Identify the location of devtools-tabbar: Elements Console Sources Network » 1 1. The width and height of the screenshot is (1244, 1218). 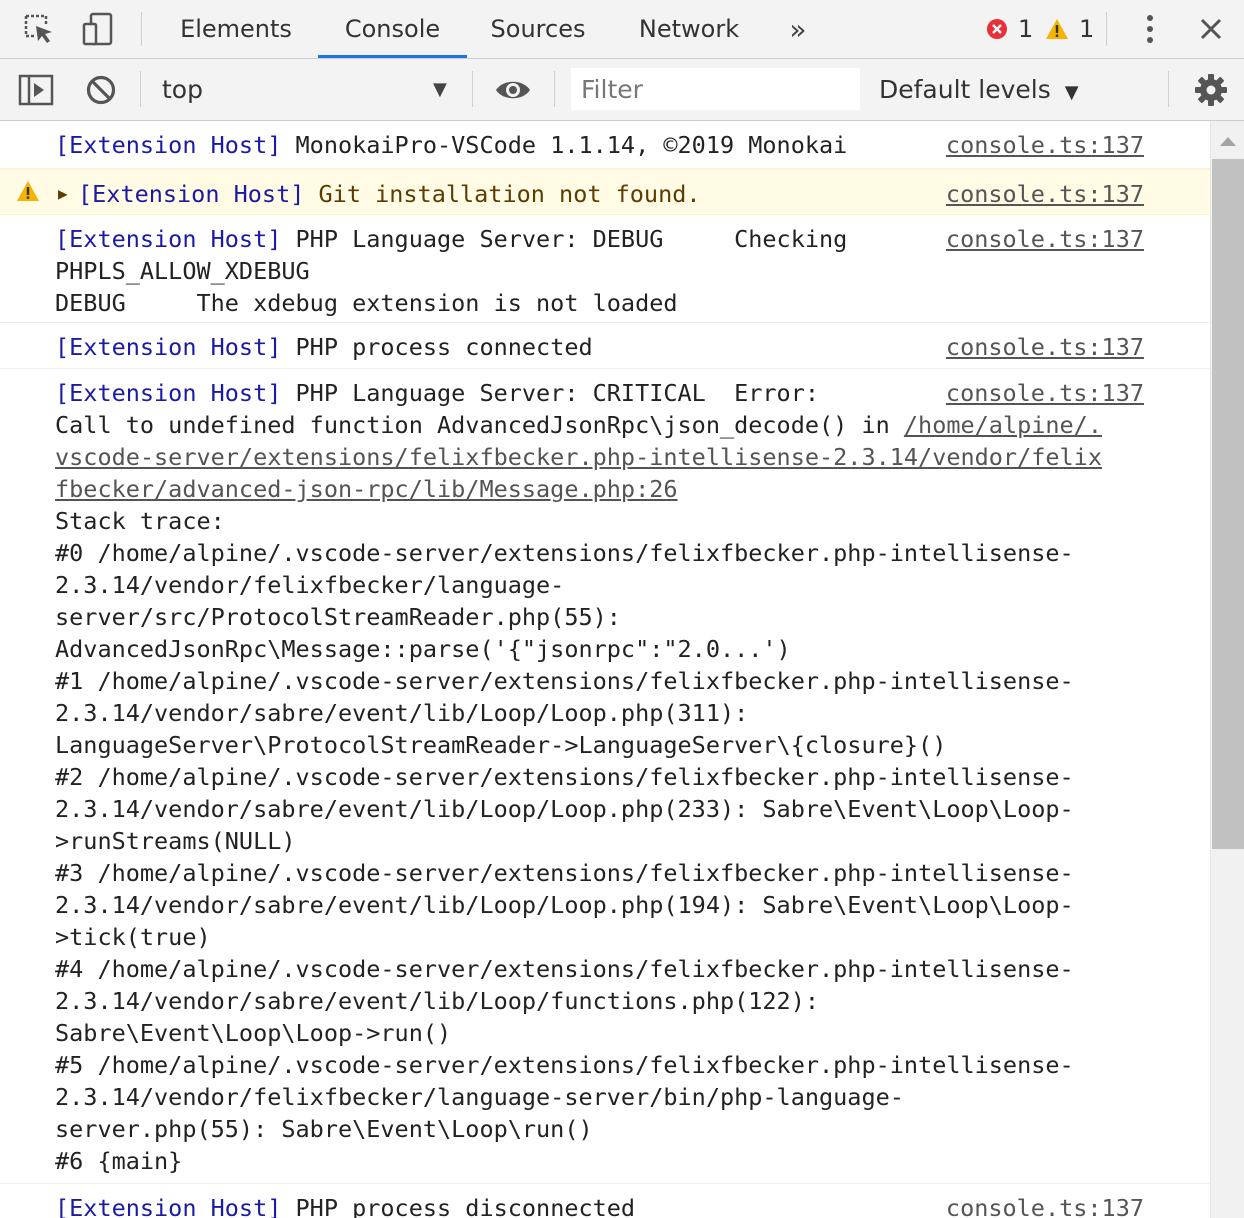
(622, 29).